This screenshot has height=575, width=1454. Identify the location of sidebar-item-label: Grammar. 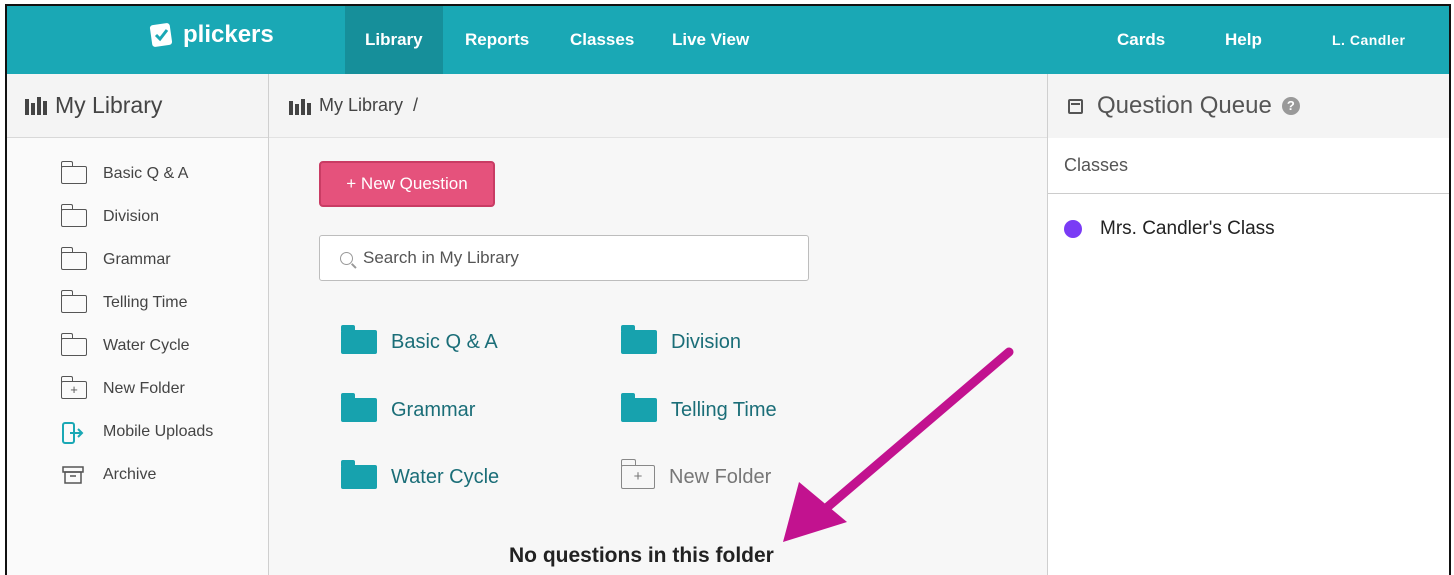
(137, 259).